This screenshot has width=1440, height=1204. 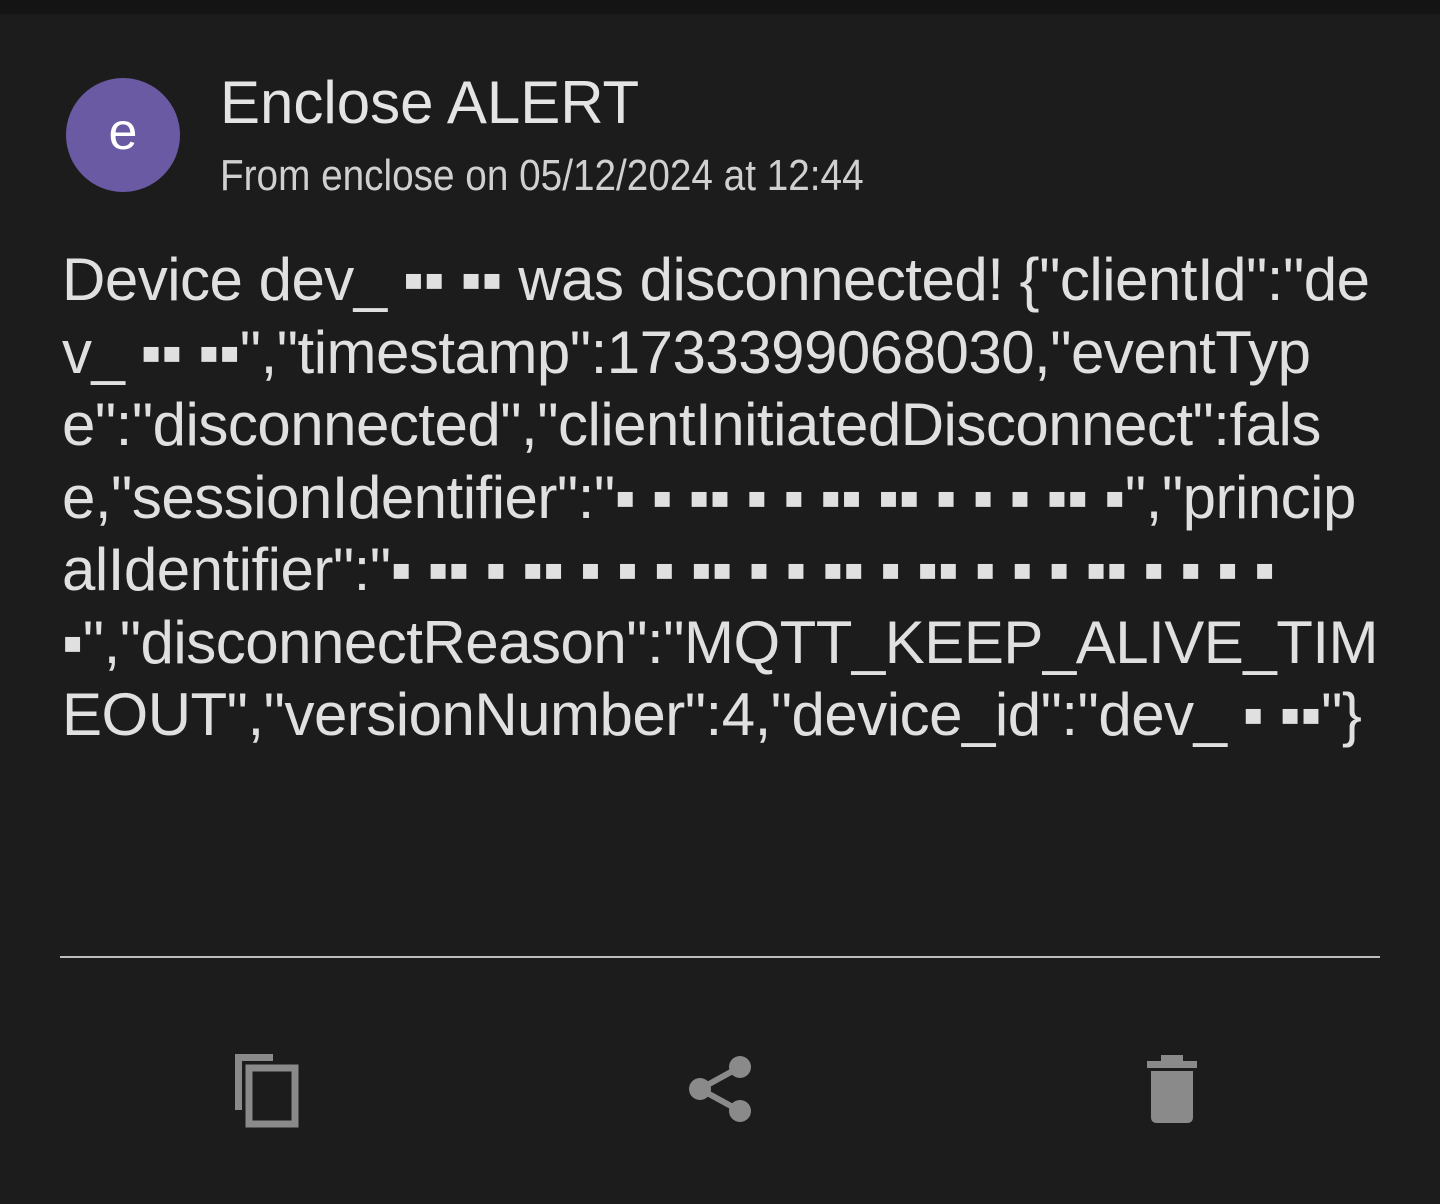 I want to click on delete-button, so click(x=1172, y=1089).